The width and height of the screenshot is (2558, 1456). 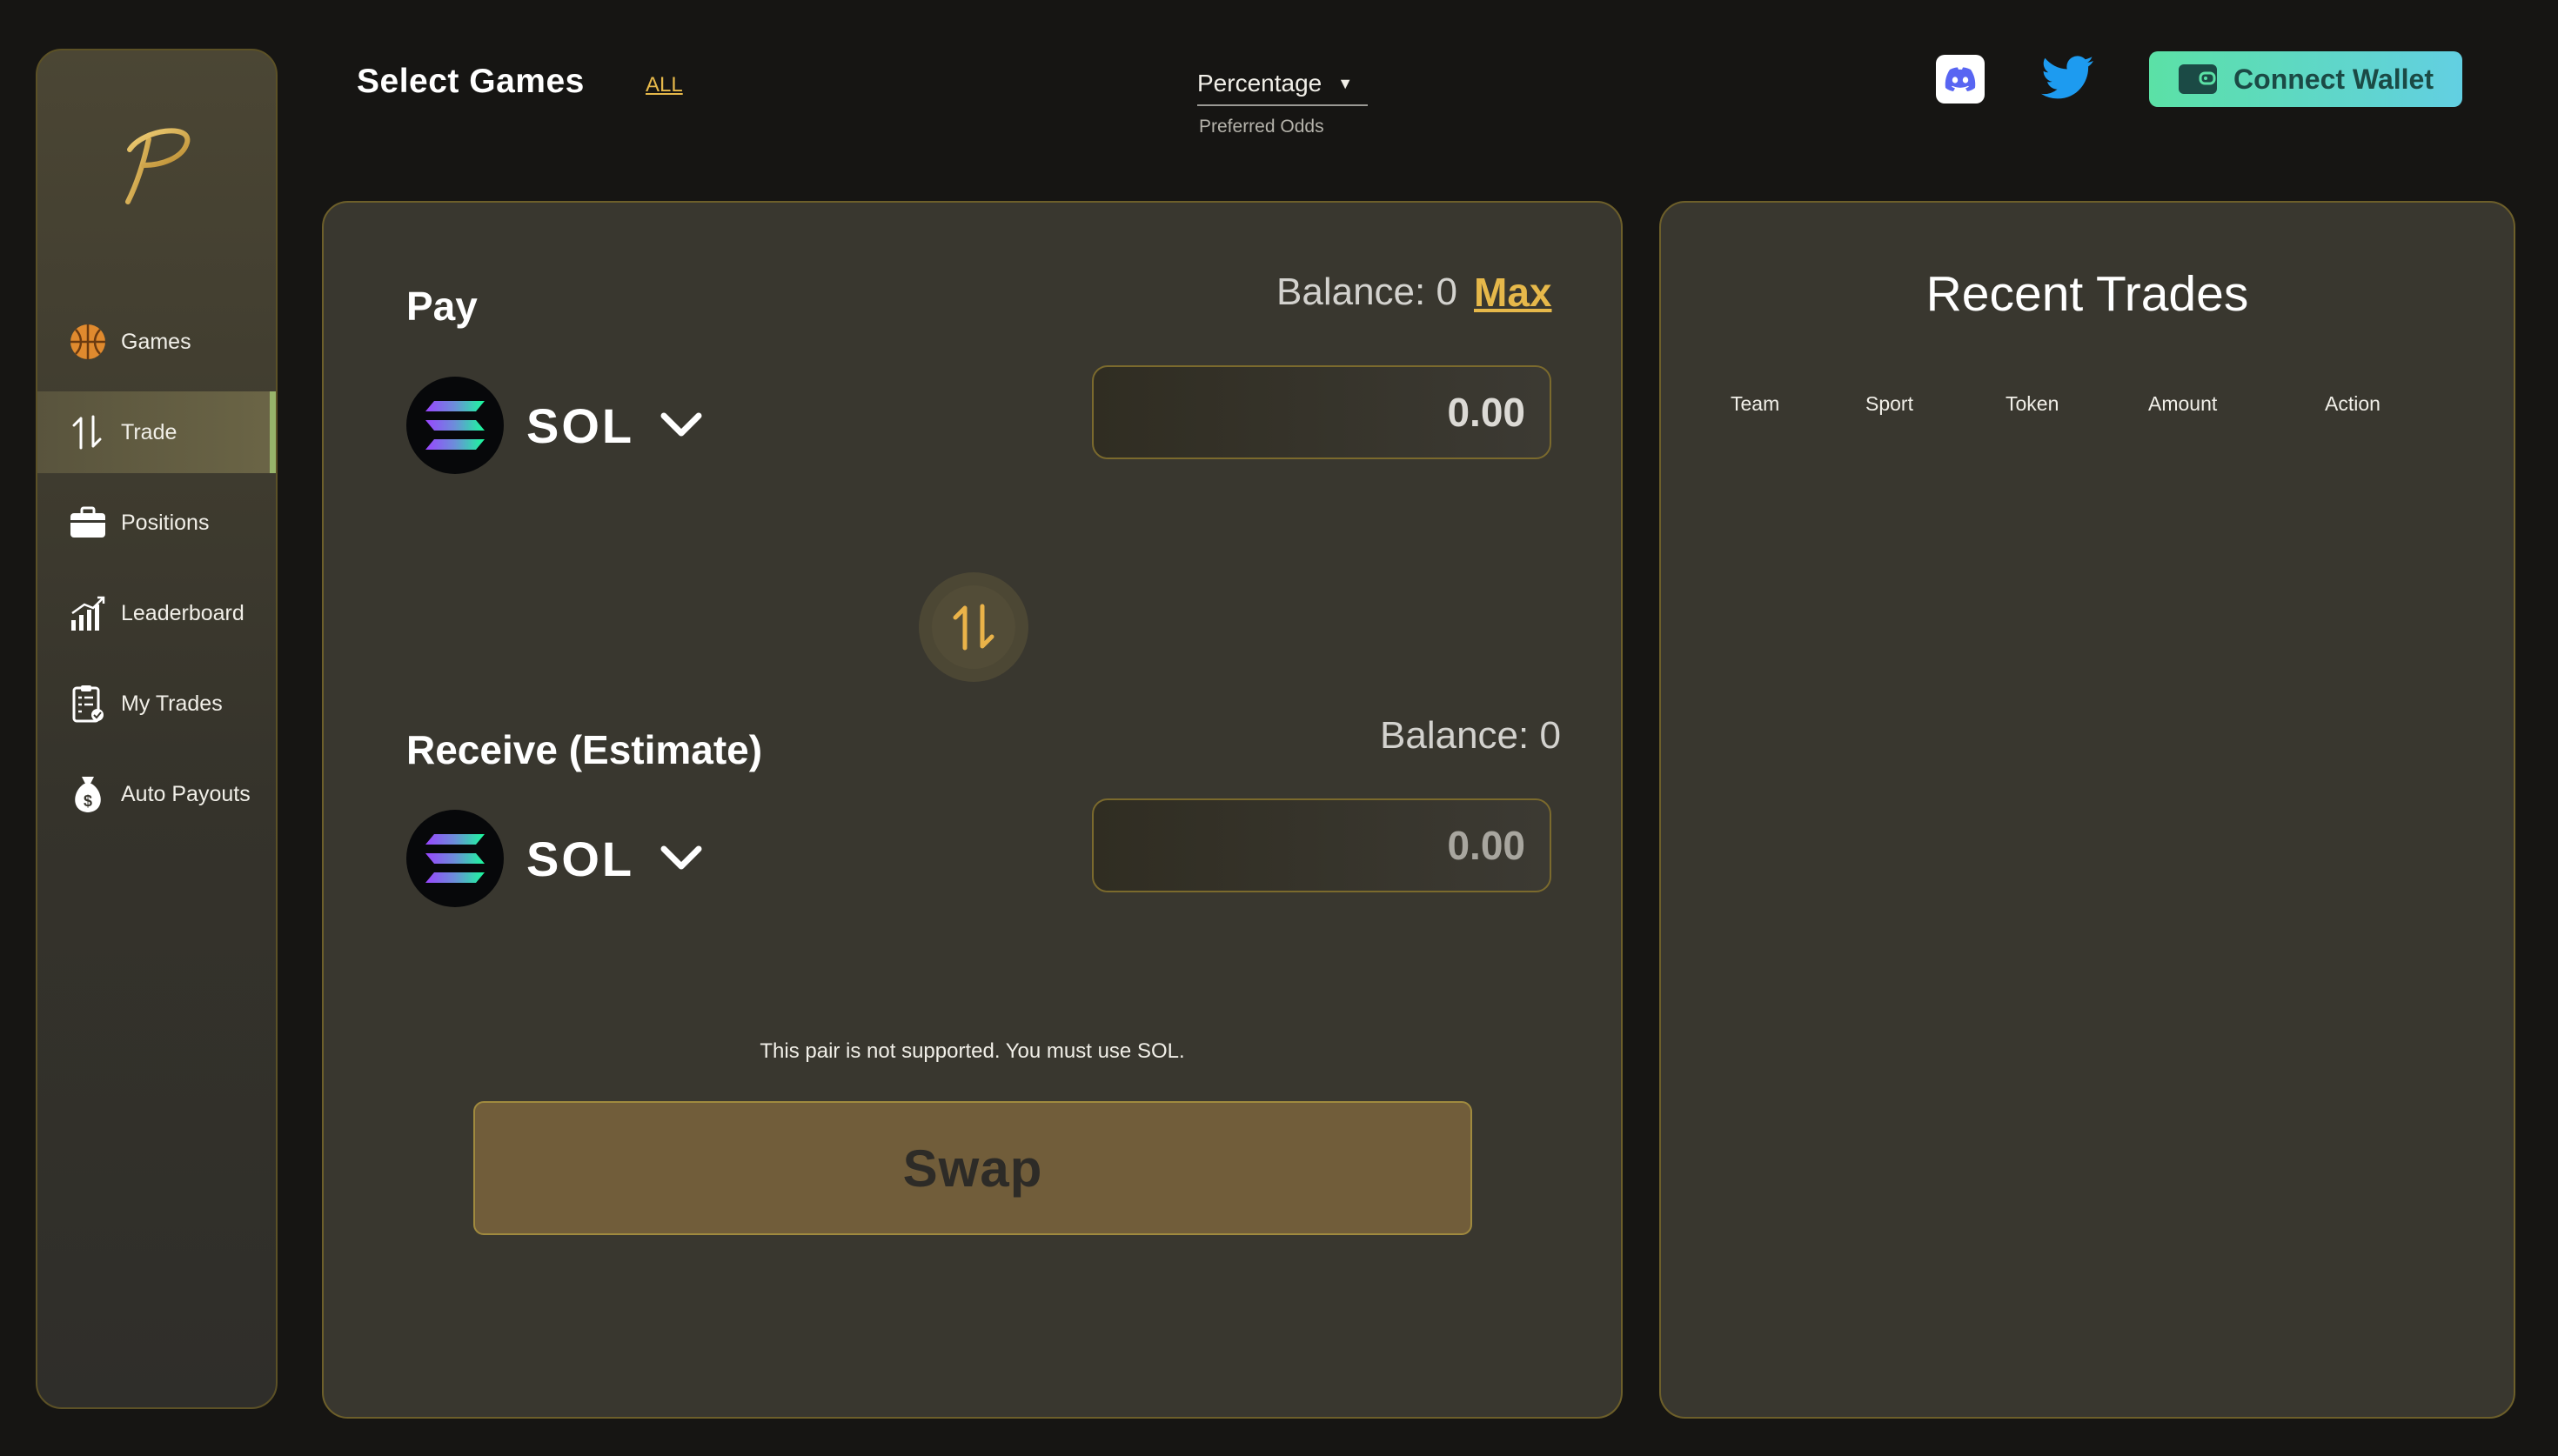 What do you see at coordinates (1260, 83) in the screenshot?
I see `odds-select-value: Percentage` at bounding box center [1260, 83].